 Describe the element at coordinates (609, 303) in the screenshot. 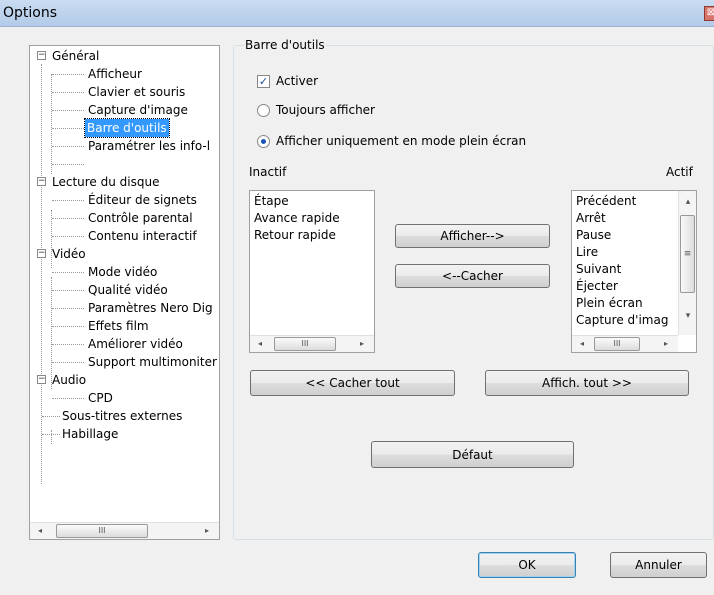

I see `list-item: Plein écran` at that location.